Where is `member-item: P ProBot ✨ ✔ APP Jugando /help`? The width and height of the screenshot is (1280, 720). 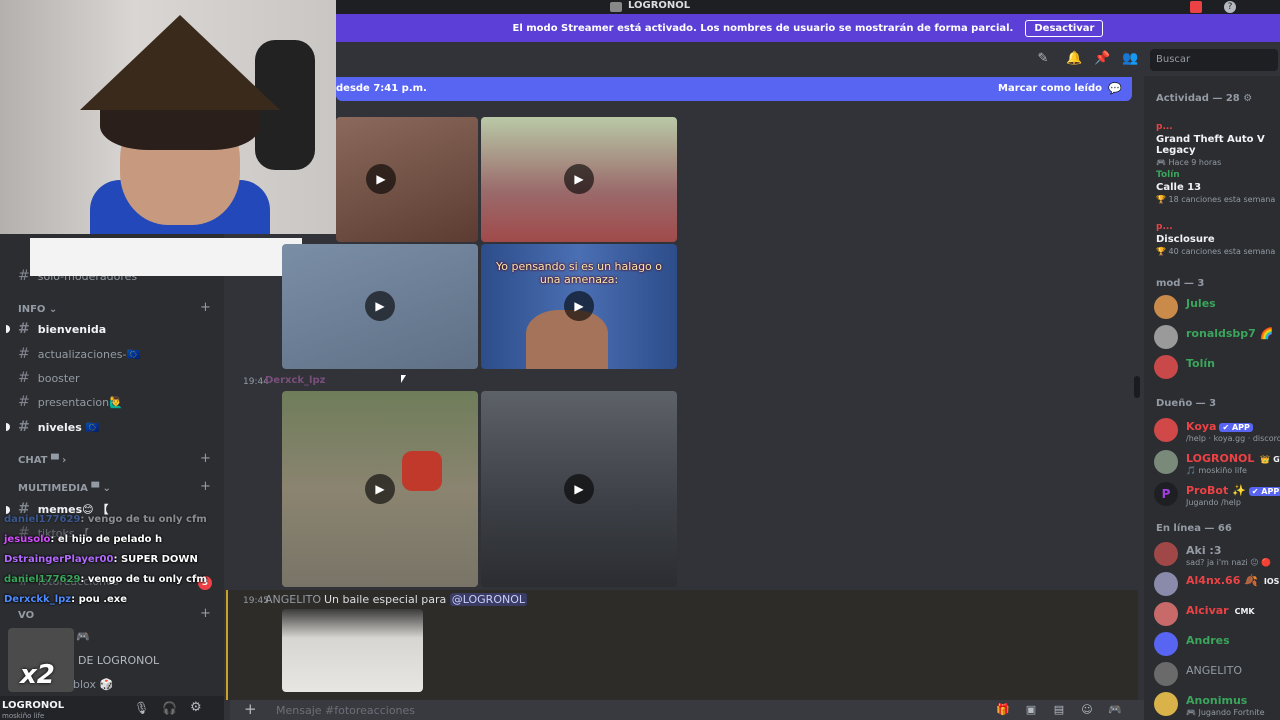
member-item: P ProBot ✨ ✔ APP Jugando /help is located at coordinates (1217, 495).